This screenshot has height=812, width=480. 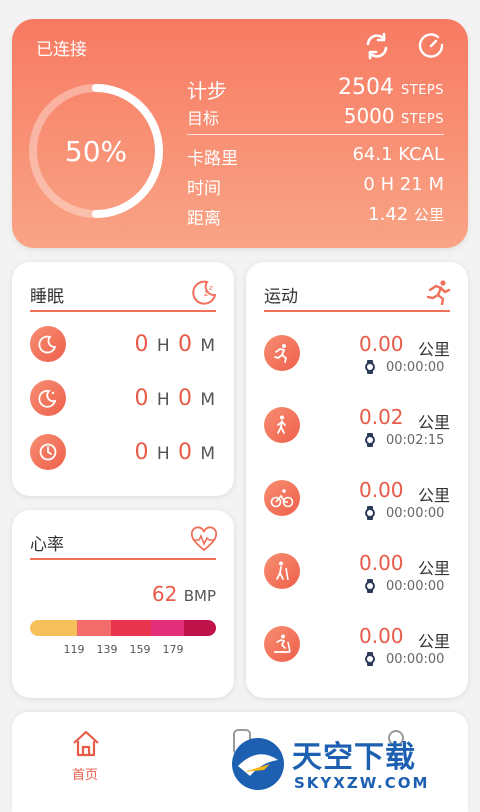 I want to click on heartbeat-icon, so click(x=204, y=540).